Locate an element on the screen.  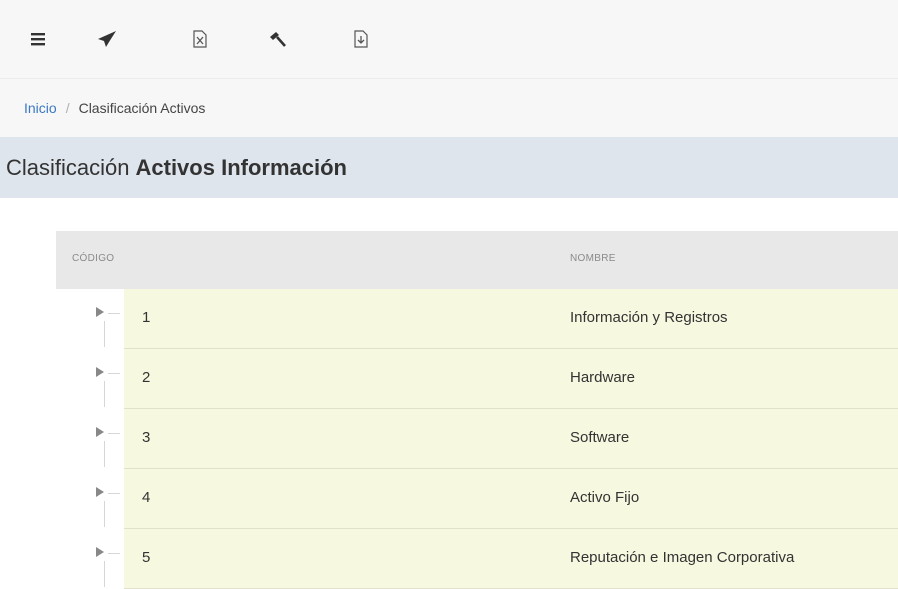
excel-export-button is located at coordinates (200, 39).